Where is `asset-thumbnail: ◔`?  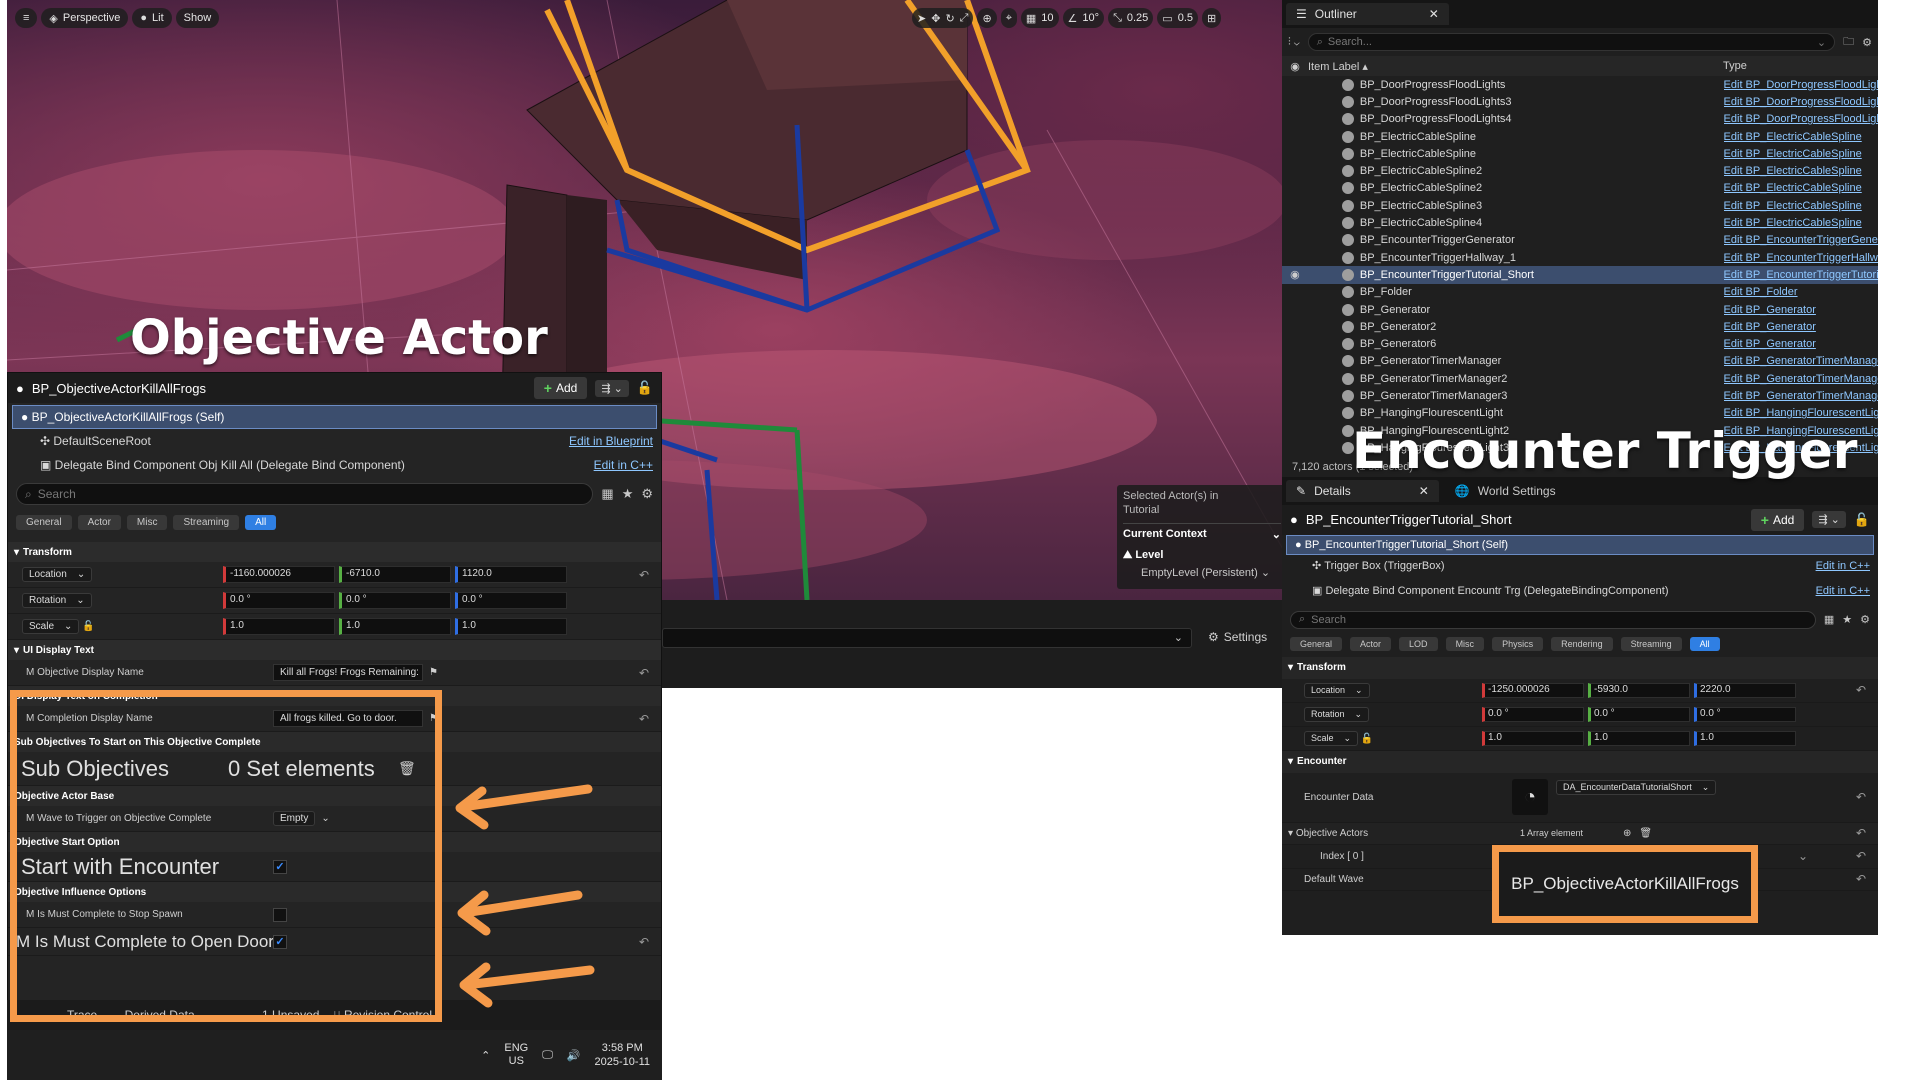 asset-thumbnail: ◔ is located at coordinates (1530, 797).